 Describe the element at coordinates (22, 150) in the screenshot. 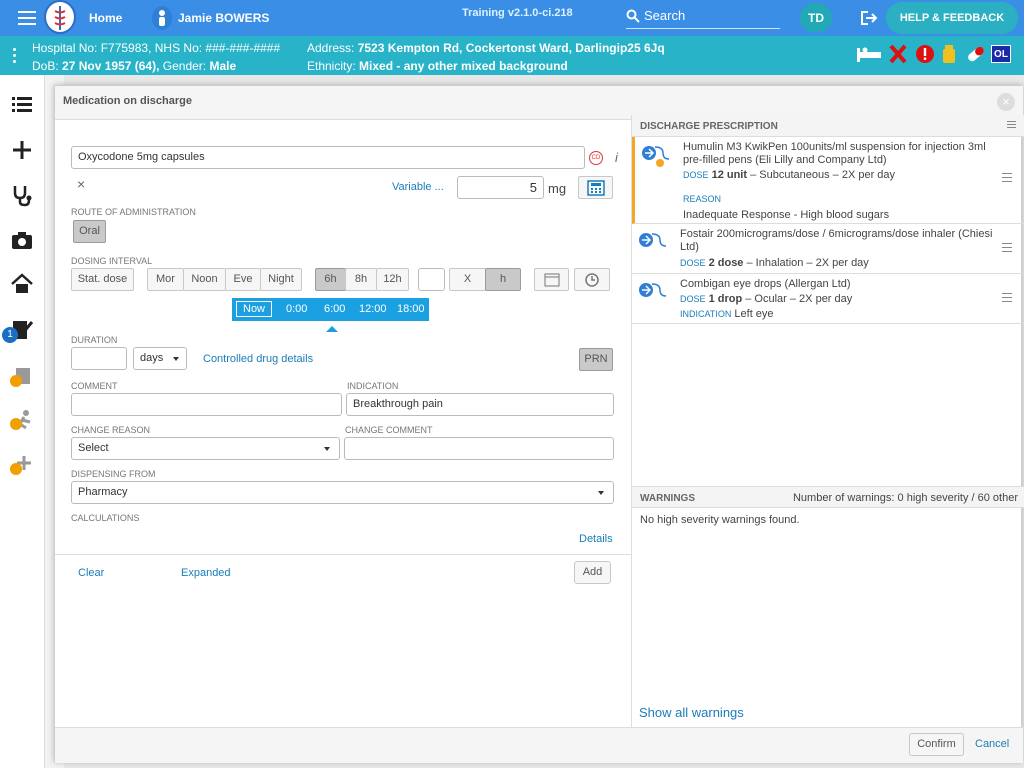

I see `add-icon` at that location.